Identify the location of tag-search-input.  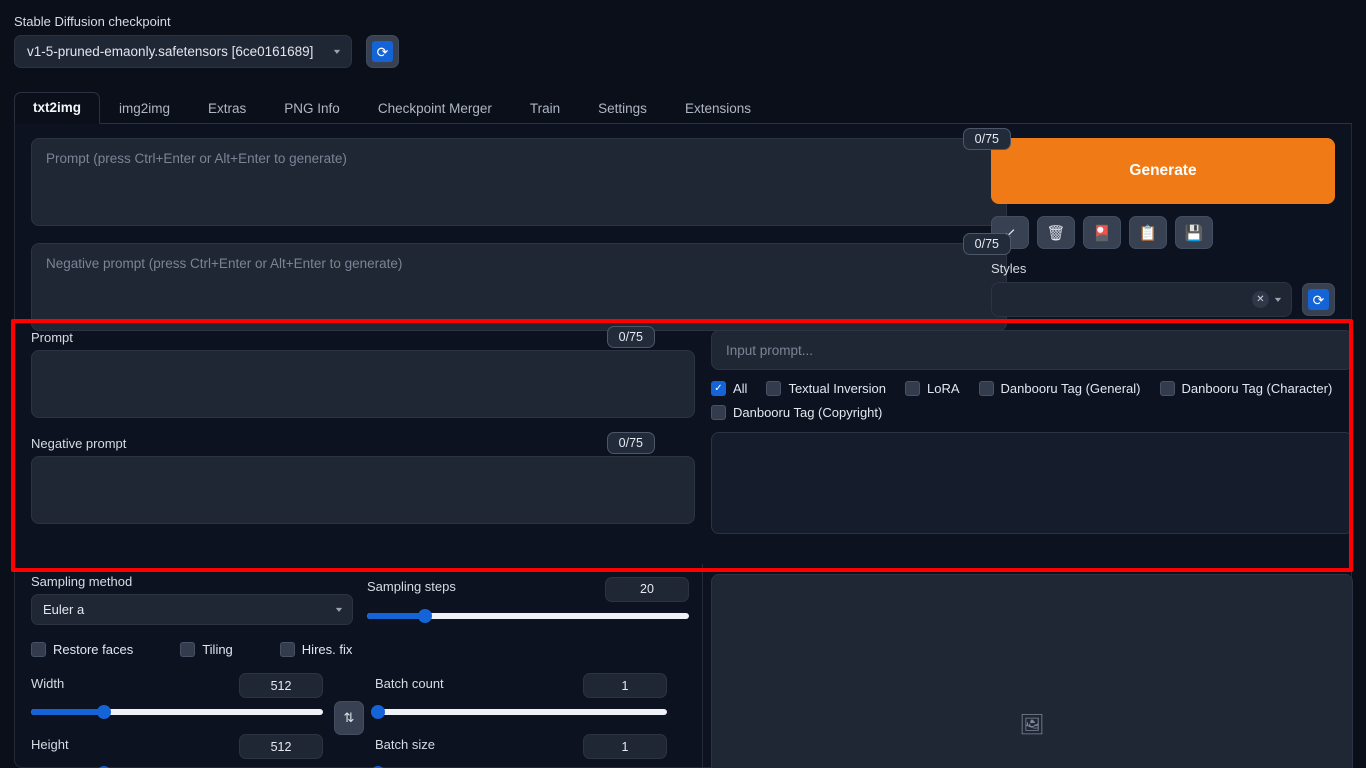
(1032, 350).